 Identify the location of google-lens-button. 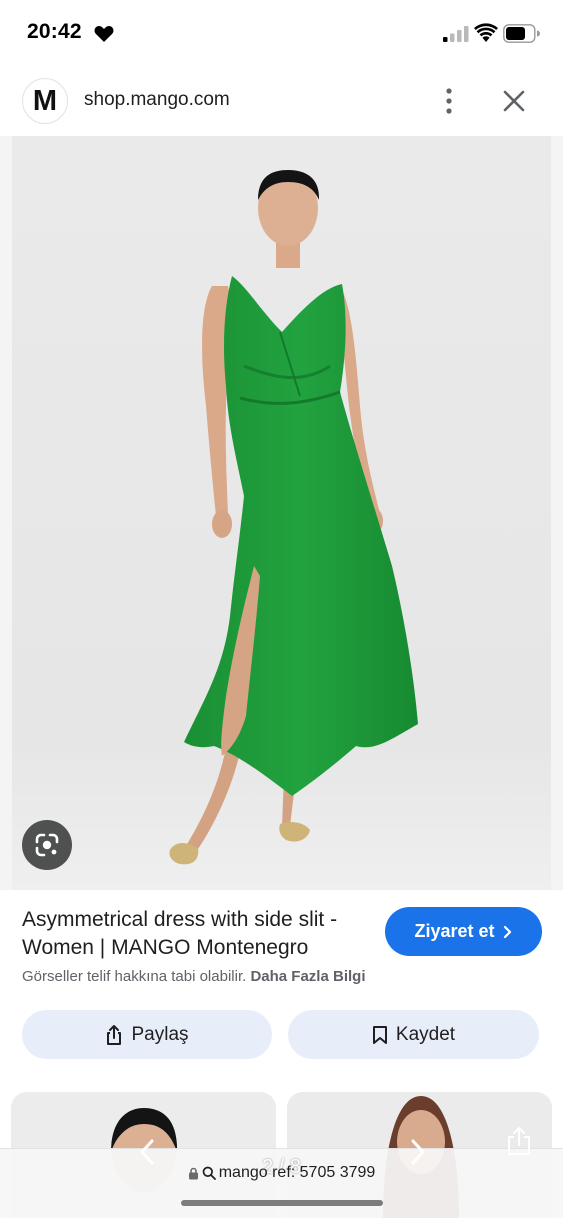
(47, 845).